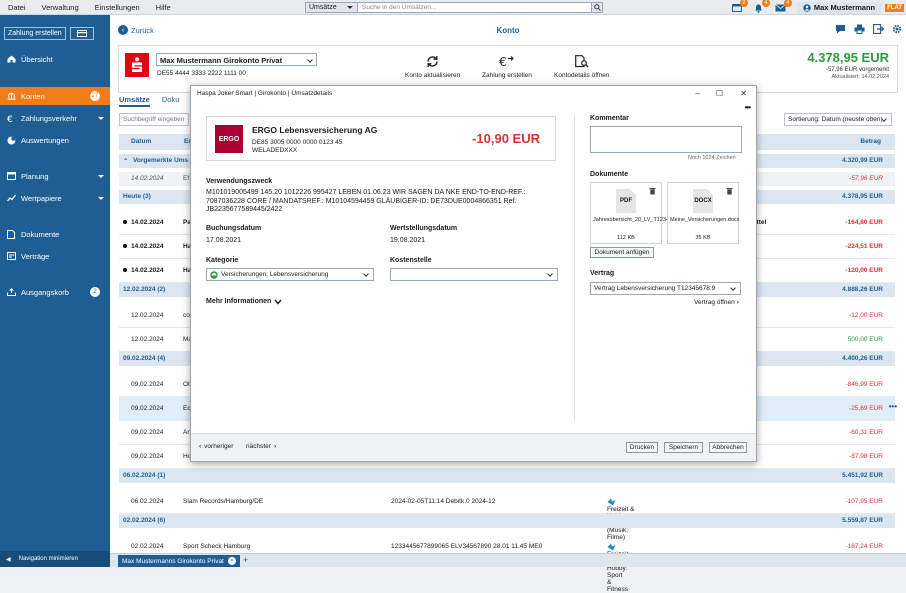 The width and height of the screenshot is (906, 593). I want to click on more-options-icon: •••, so click(748, 107).